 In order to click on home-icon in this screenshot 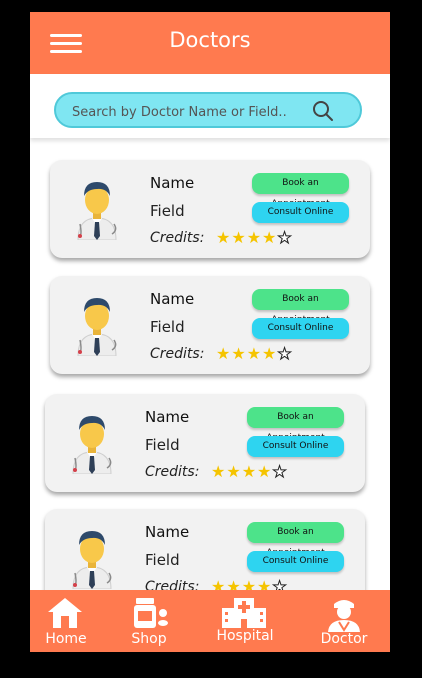, I will do `click(65, 613)`.